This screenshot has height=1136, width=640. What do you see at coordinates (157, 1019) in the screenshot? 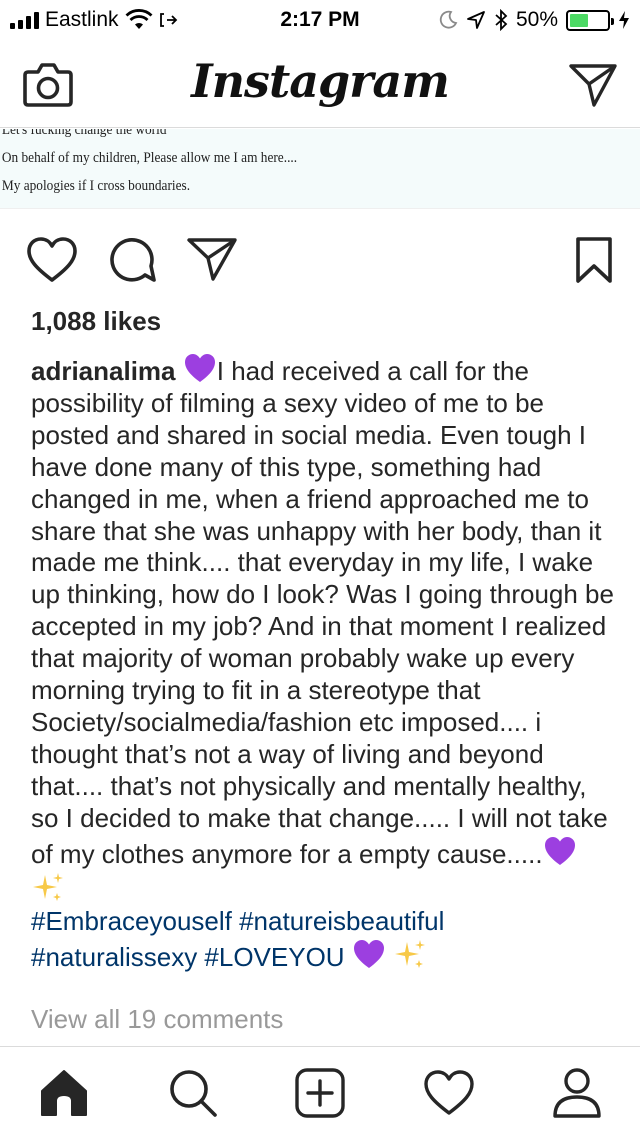
I see `view-comments-link: View all 19 comments` at bounding box center [157, 1019].